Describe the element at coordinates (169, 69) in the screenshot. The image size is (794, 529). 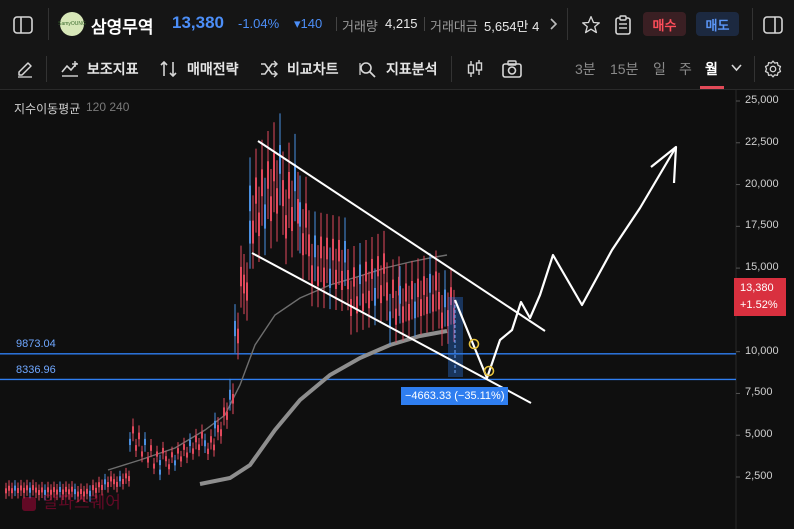
I see `strategy-icon` at that location.